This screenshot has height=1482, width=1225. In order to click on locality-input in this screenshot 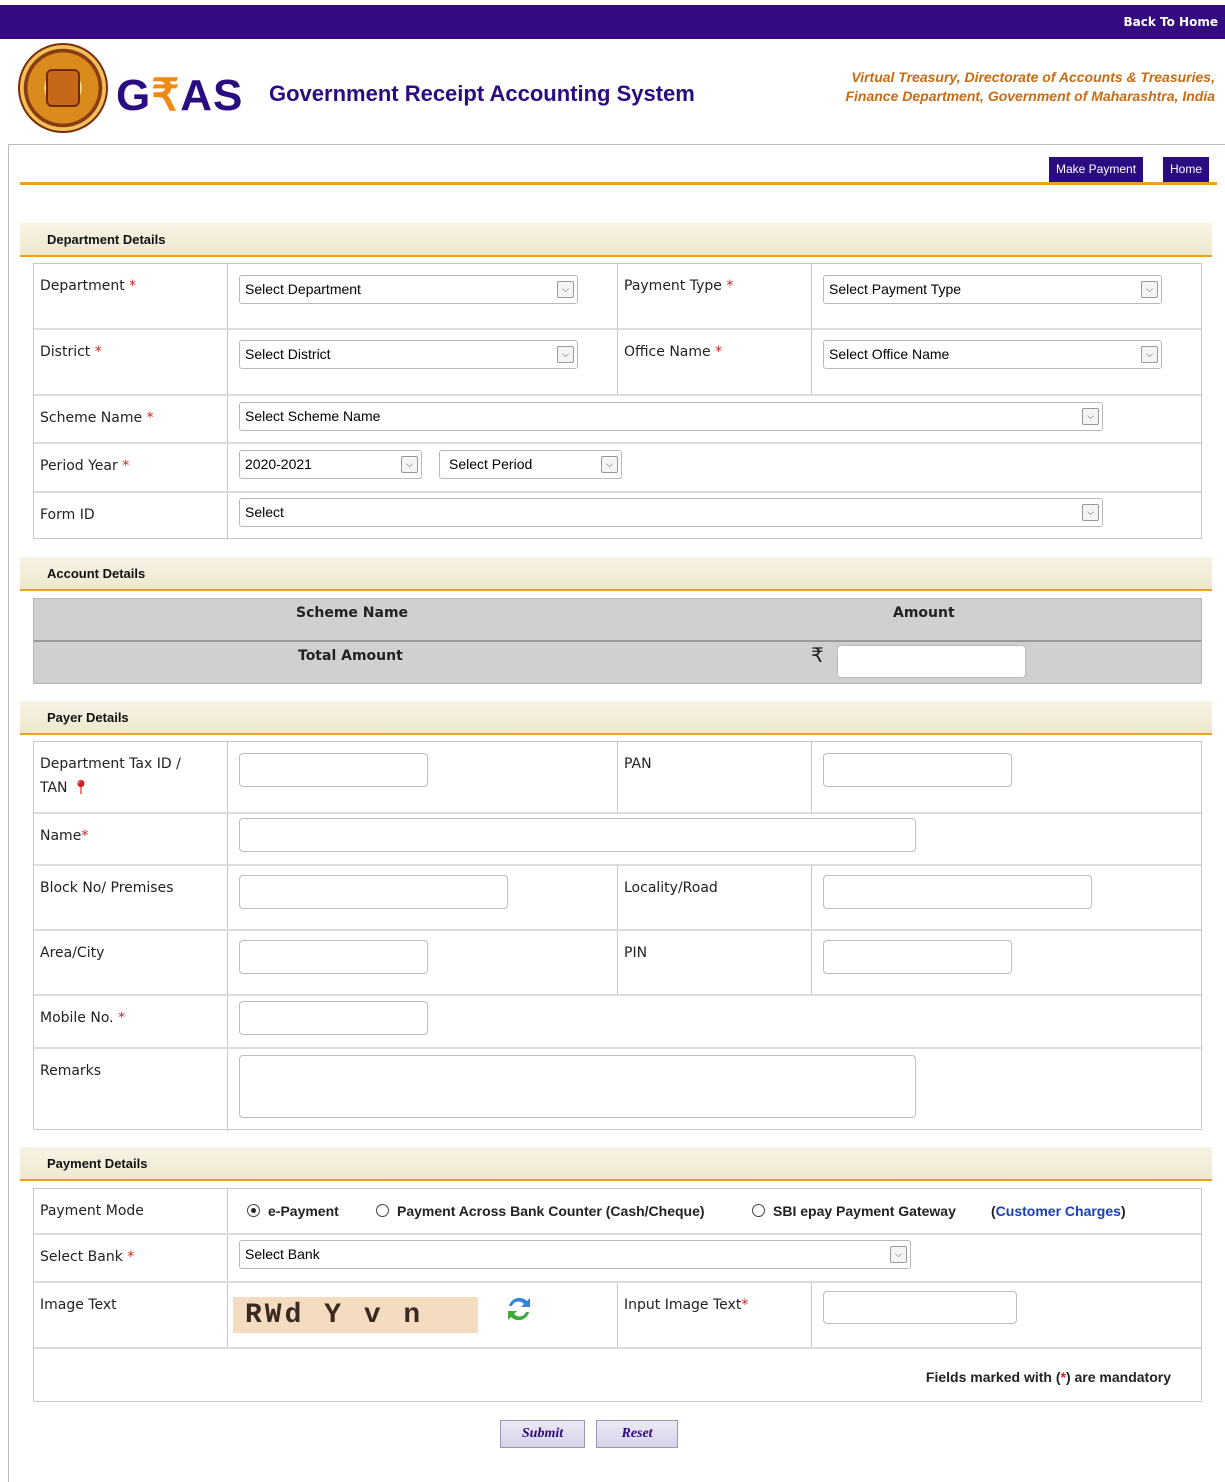, I will do `click(957, 892)`.